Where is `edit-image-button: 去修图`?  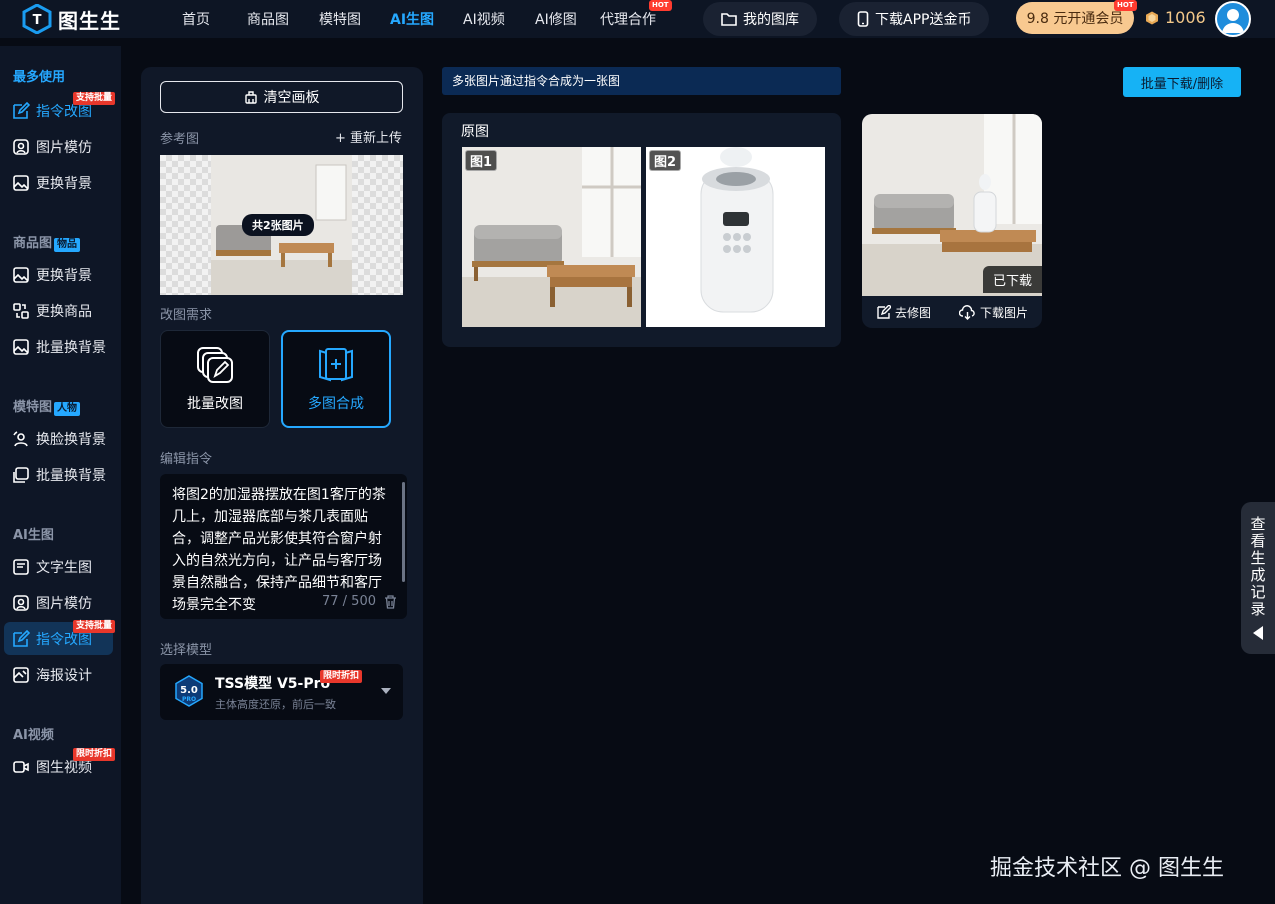 edit-image-button: 去修图 is located at coordinates (903, 312).